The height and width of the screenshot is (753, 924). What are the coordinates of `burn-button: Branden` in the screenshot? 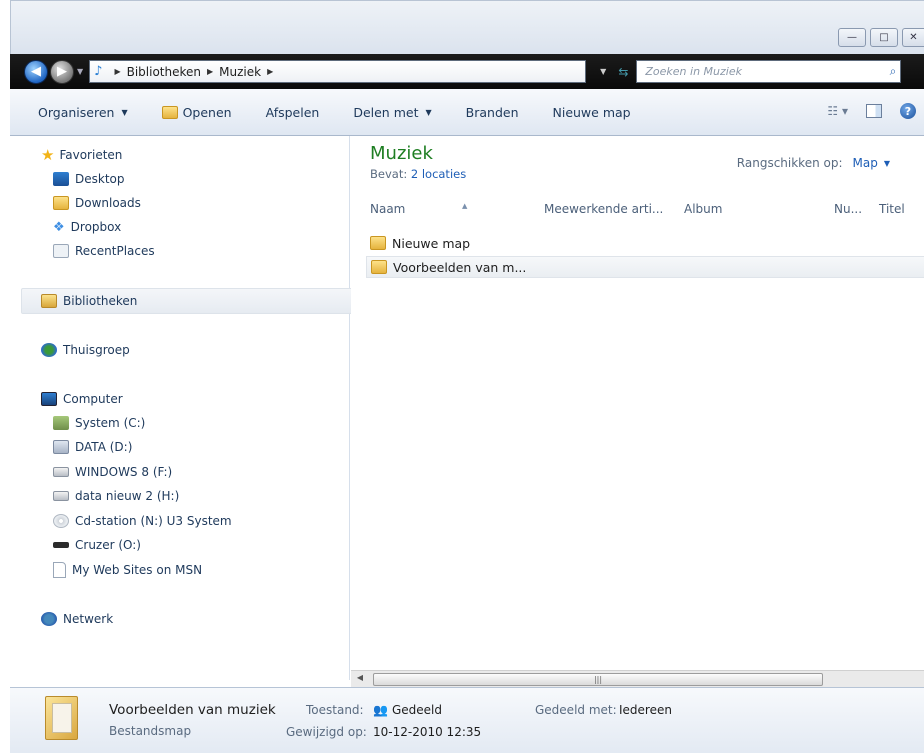 It's located at (492, 112).